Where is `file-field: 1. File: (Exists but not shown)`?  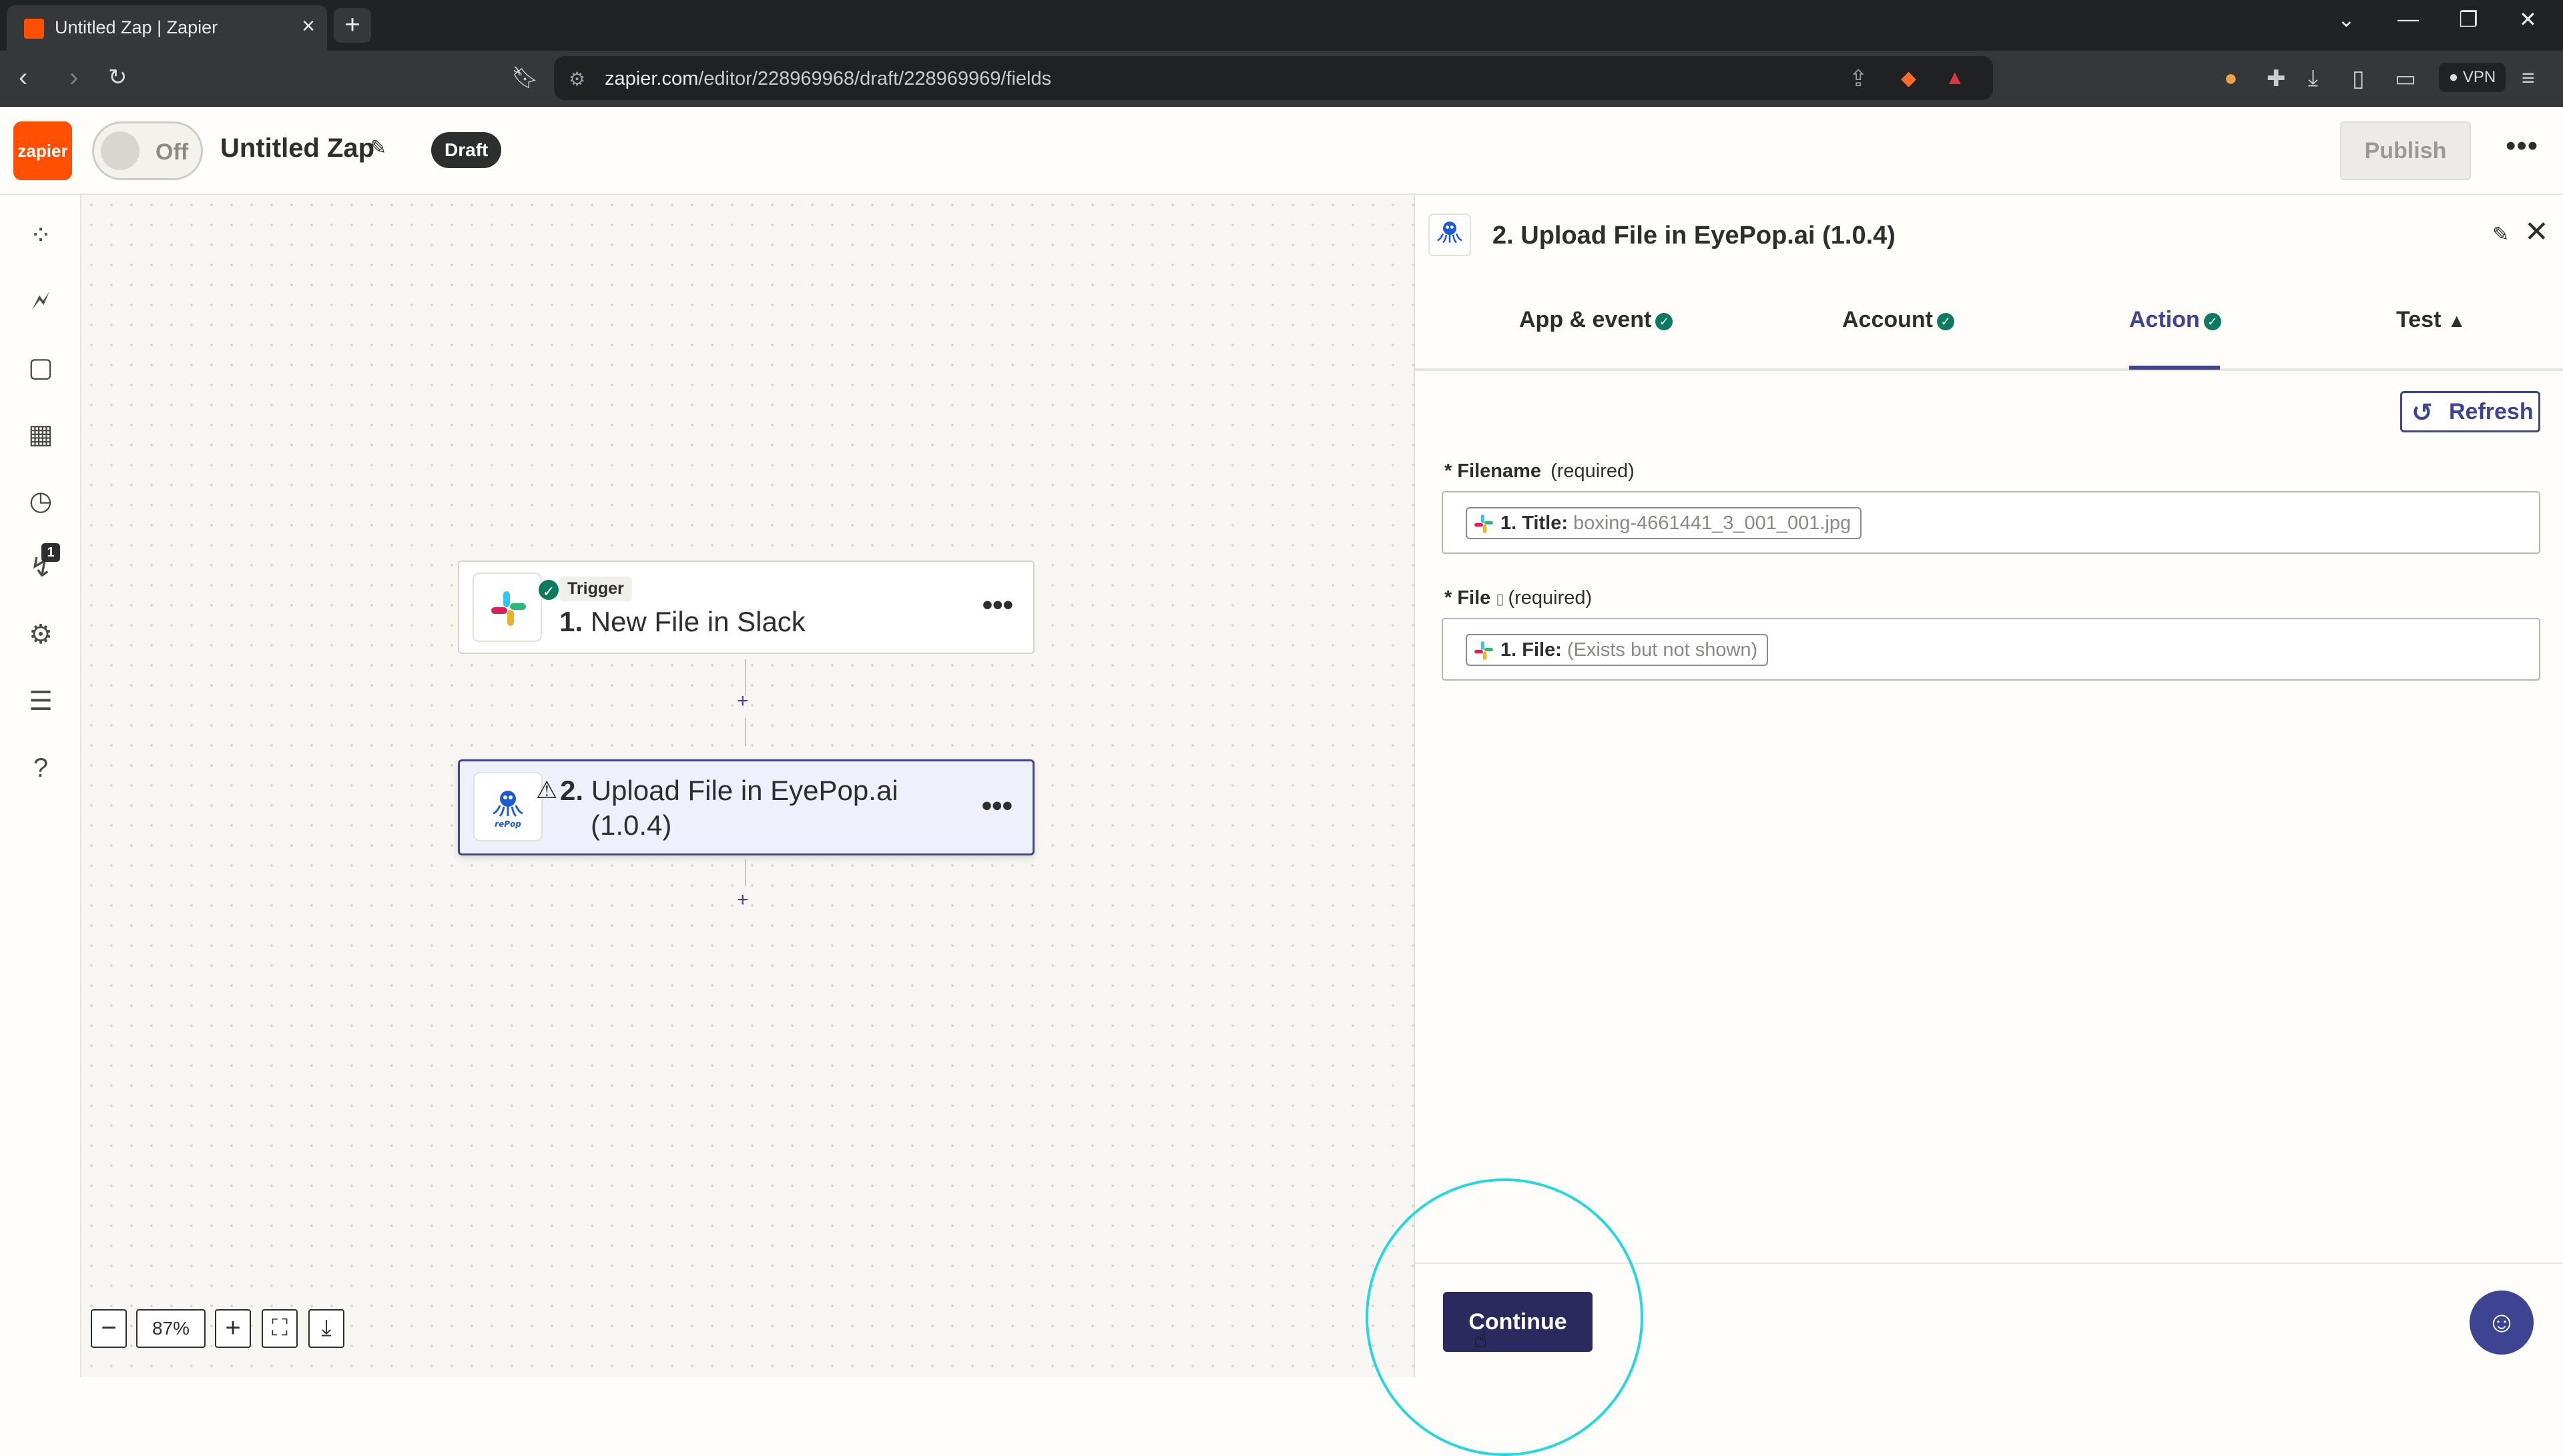 file-field: 1. File: (Exists but not shown) is located at coordinates (1991, 649).